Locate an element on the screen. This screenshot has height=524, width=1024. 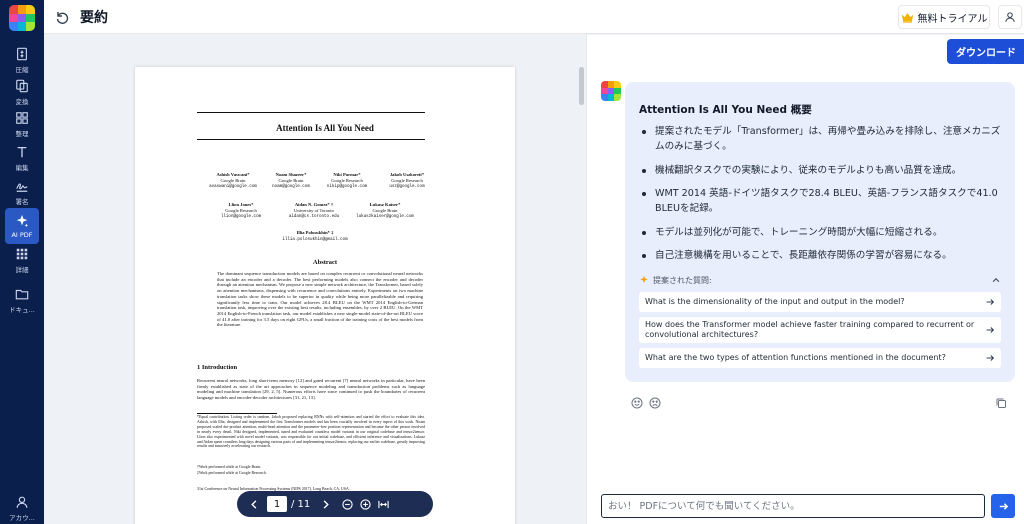
crown-icon is located at coordinates (907, 17).